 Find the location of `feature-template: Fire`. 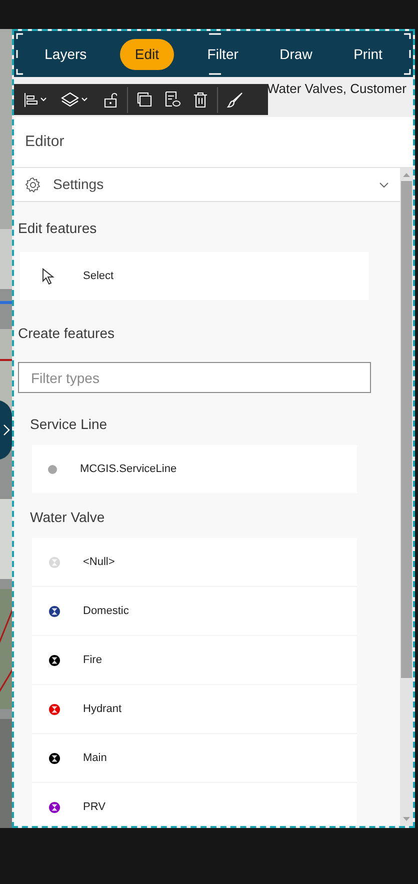

feature-template: Fire is located at coordinates (194, 660).